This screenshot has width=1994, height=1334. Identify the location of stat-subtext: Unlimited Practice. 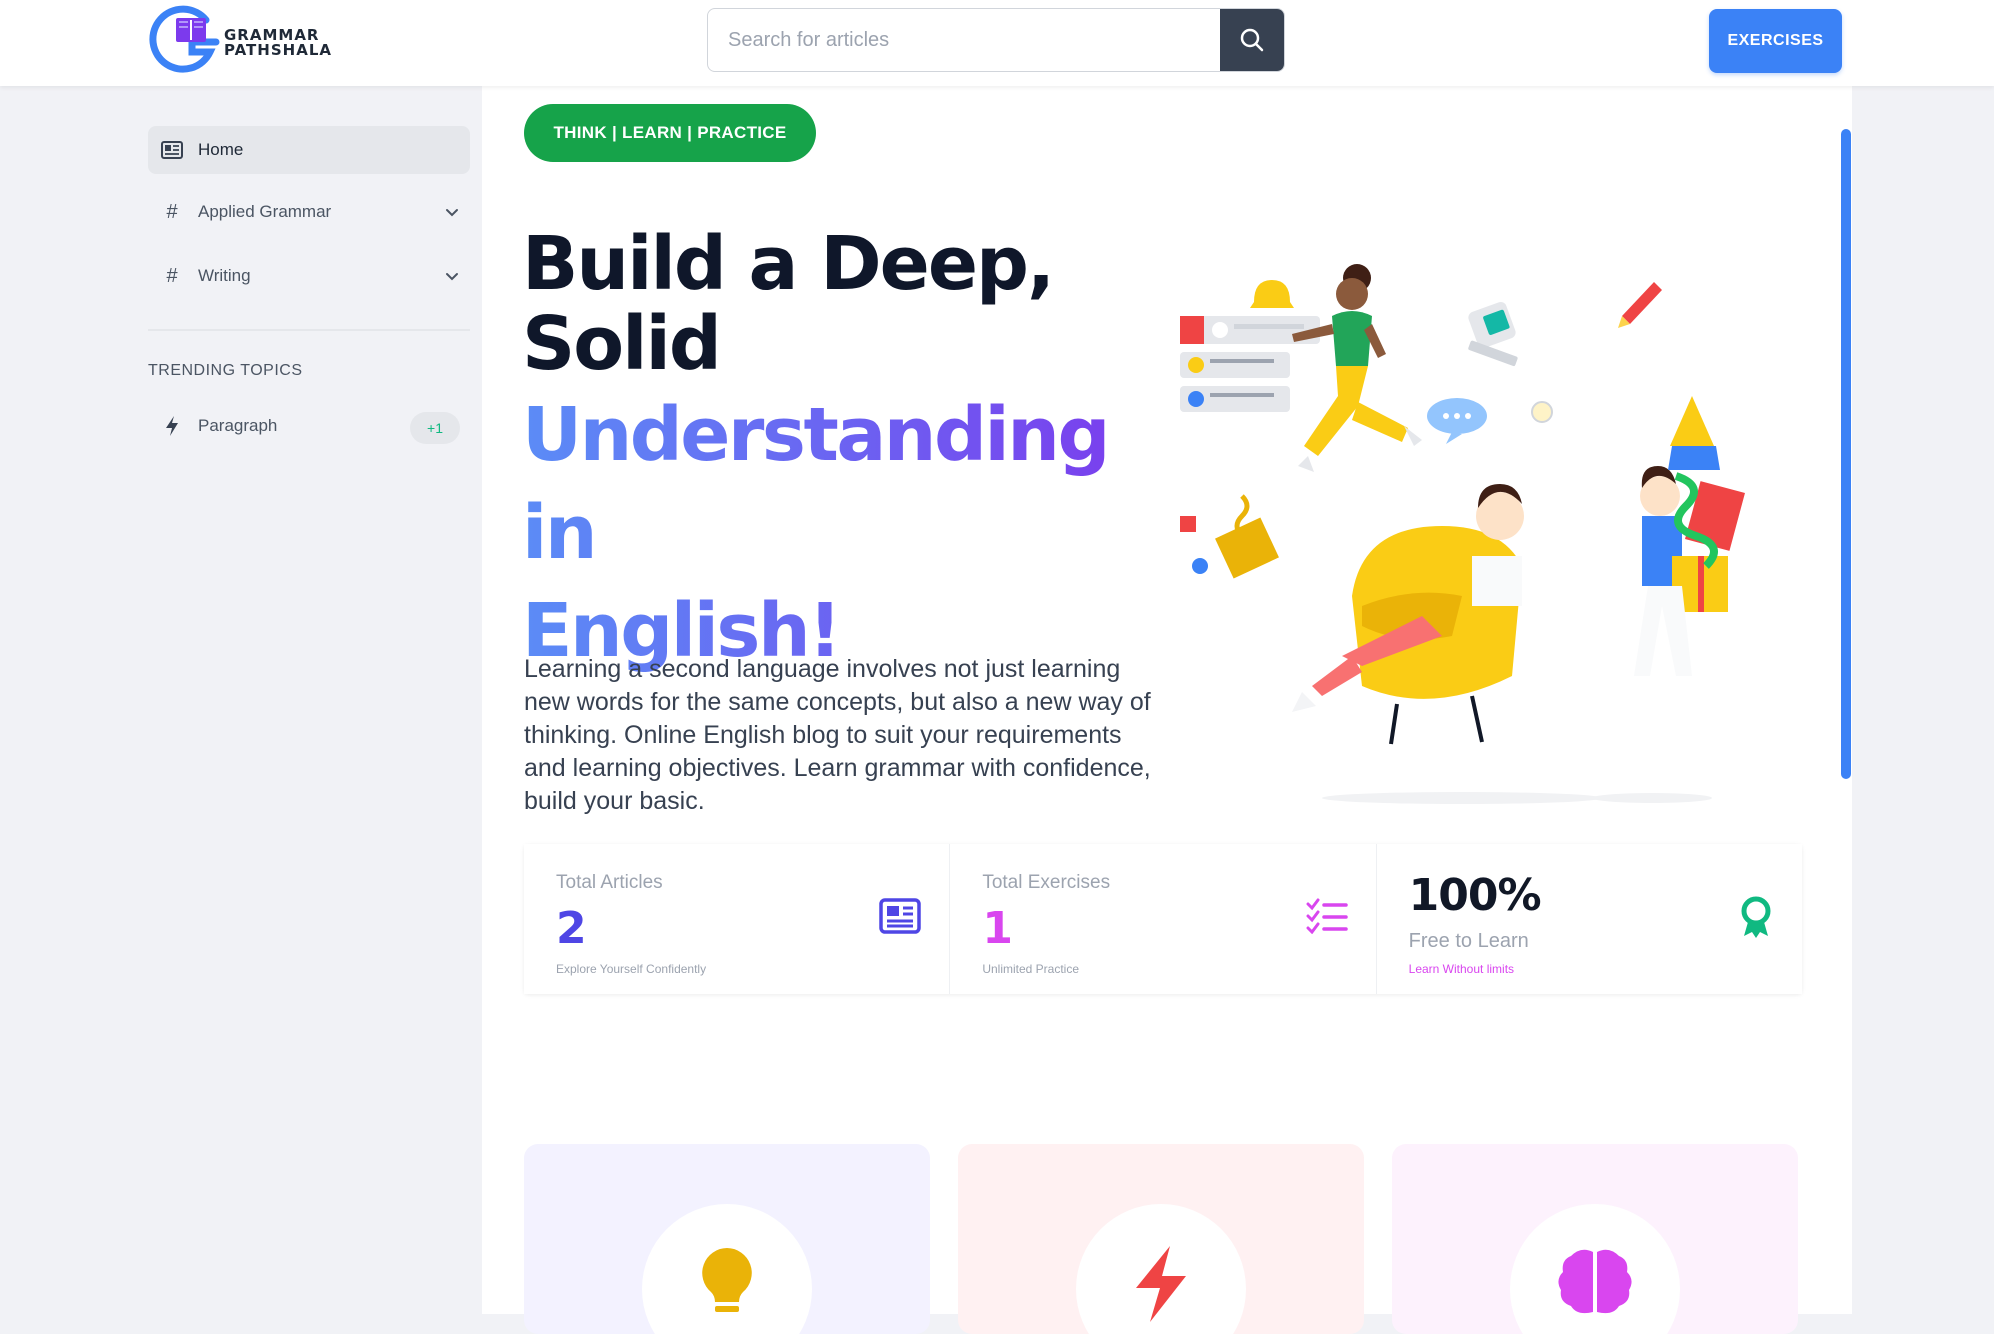
(1031, 969).